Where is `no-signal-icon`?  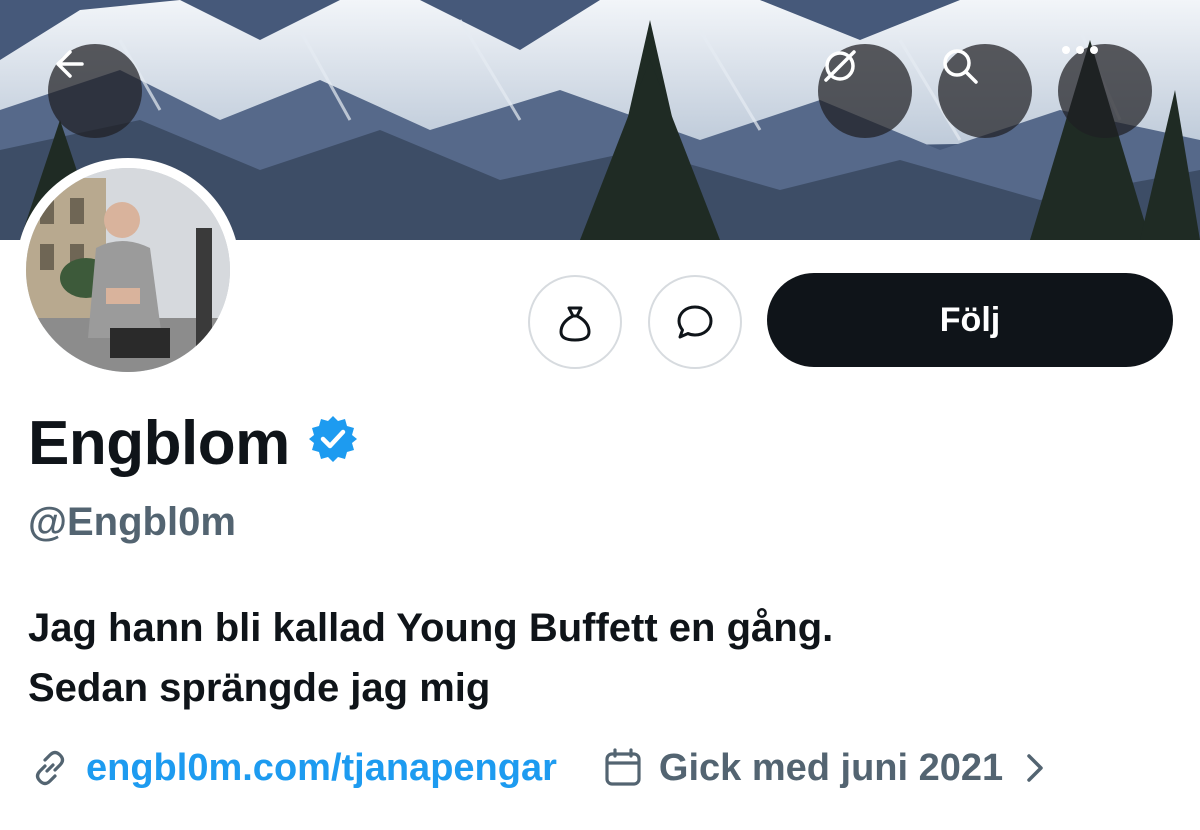 no-signal-icon is located at coordinates (840, 66).